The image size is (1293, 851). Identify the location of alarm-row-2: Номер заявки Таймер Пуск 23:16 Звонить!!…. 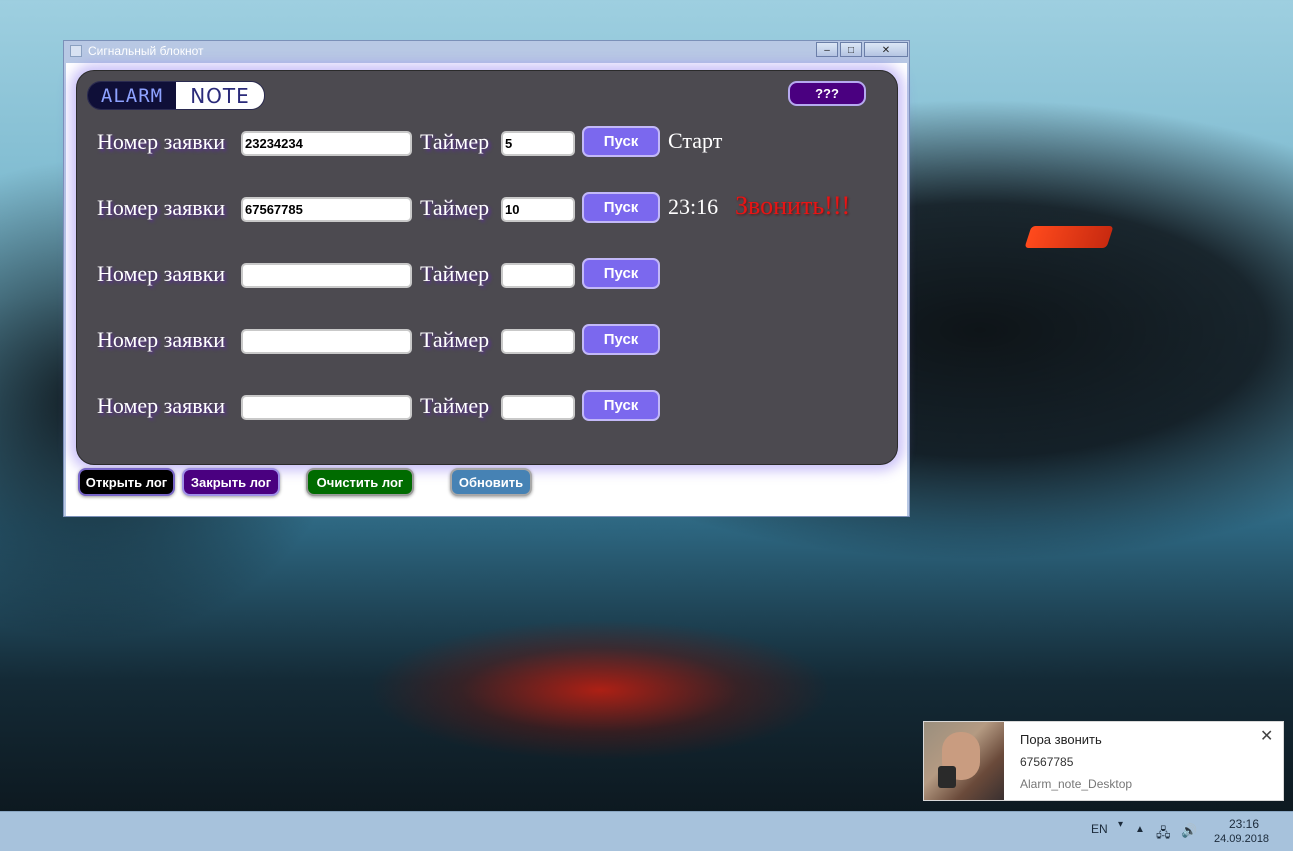
(487, 208).